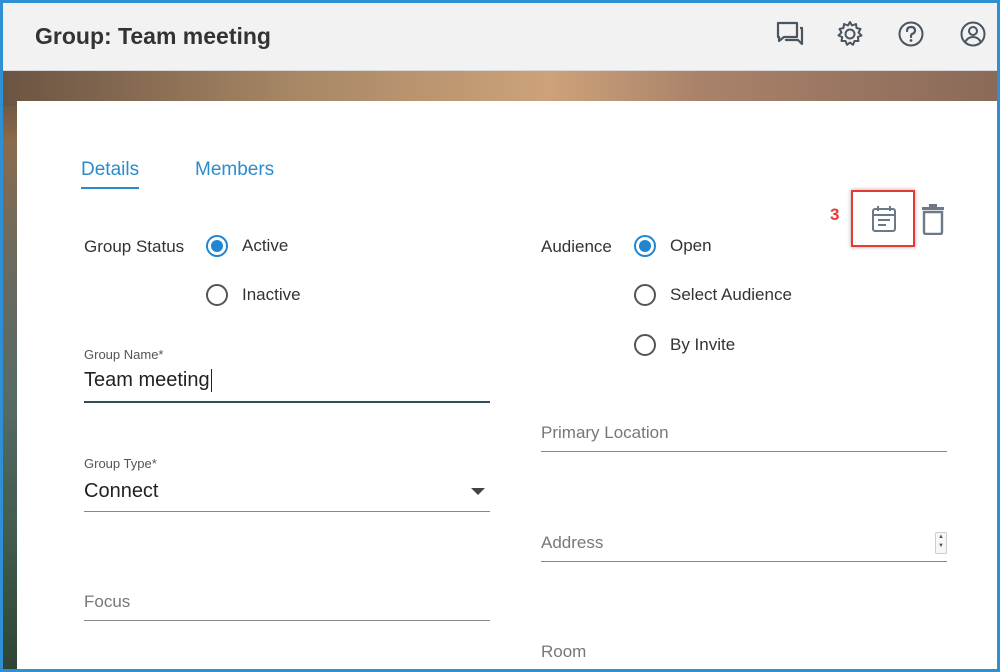 This screenshot has height=672, width=1000. I want to click on account-icon, so click(973, 34).